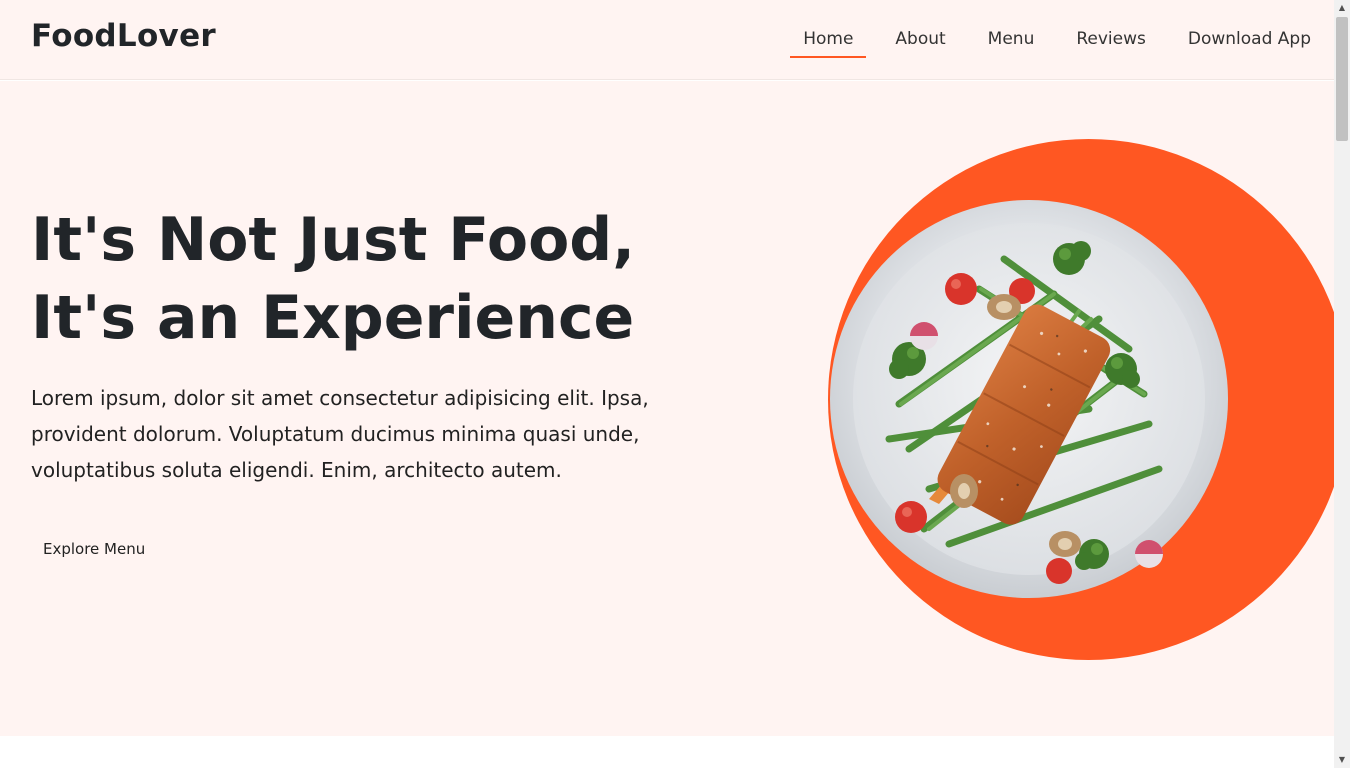  What do you see at coordinates (1111, 40) in the screenshot?
I see `nav-item-reviews: Reviews` at bounding box center [1111, 40].